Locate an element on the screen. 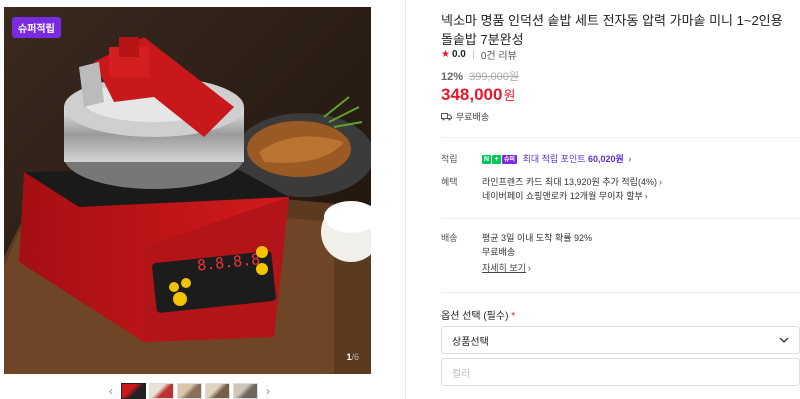 Image resolution: width=800 pixels, height=399 pixels. image-counter: 1/6 is located at coordinates (352, 357).